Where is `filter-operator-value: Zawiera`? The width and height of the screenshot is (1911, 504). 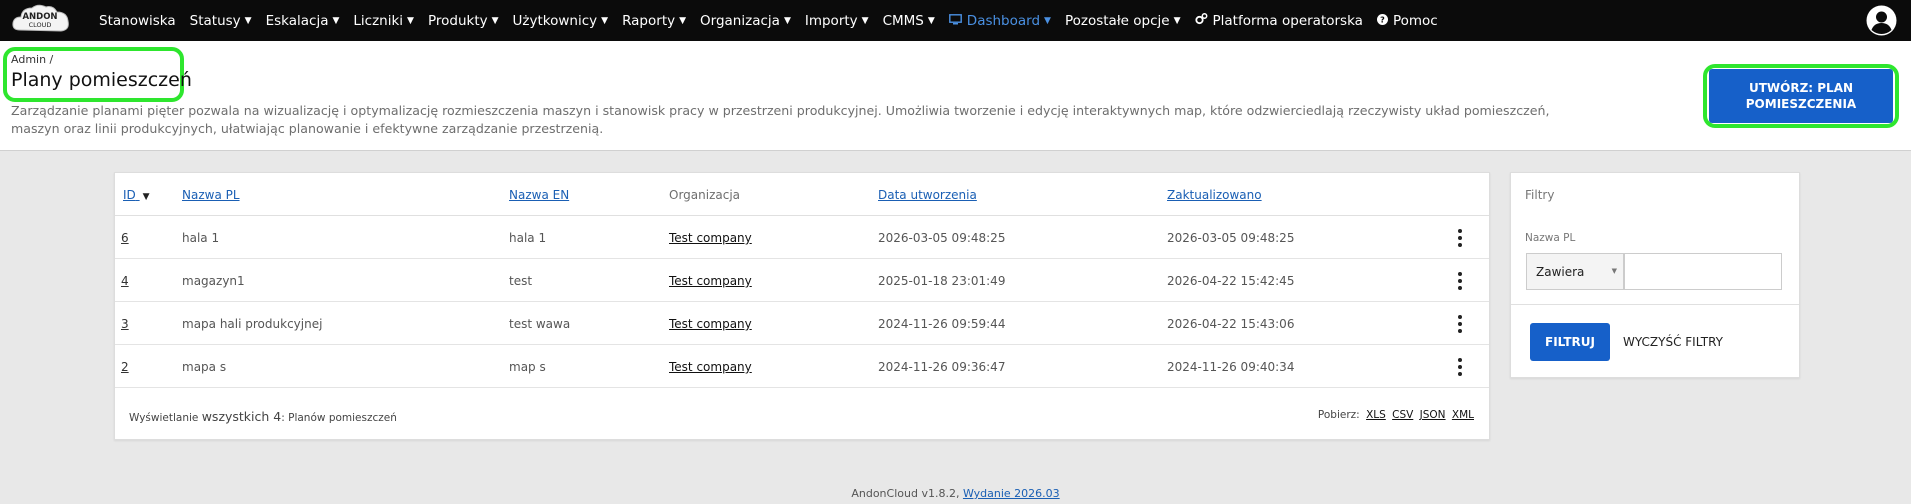
filter-operator-value: Zawiera is located at coordinates (1560, 272).